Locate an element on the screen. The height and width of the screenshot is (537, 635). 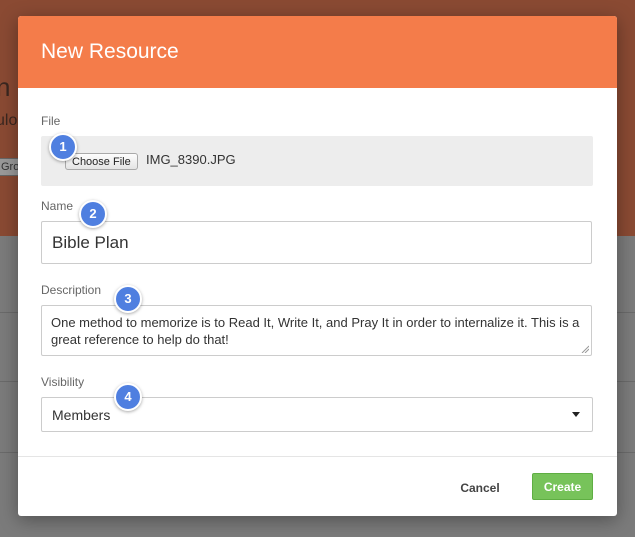
visibility-label: Visibility is located at coordinates (63, 382).